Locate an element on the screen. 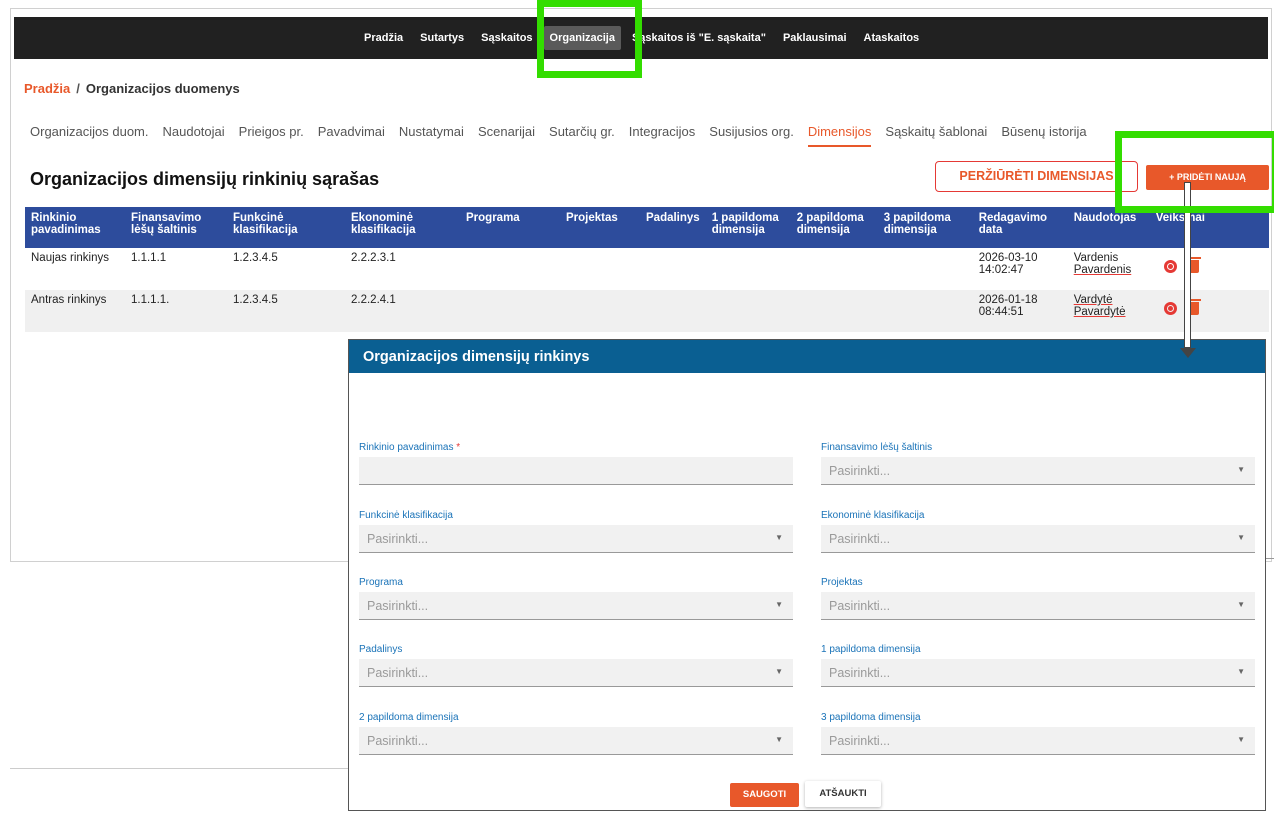 Image resolution: width=1274 pixels, height=814 pixels. set-name-input is located at coordinates (576, 471).